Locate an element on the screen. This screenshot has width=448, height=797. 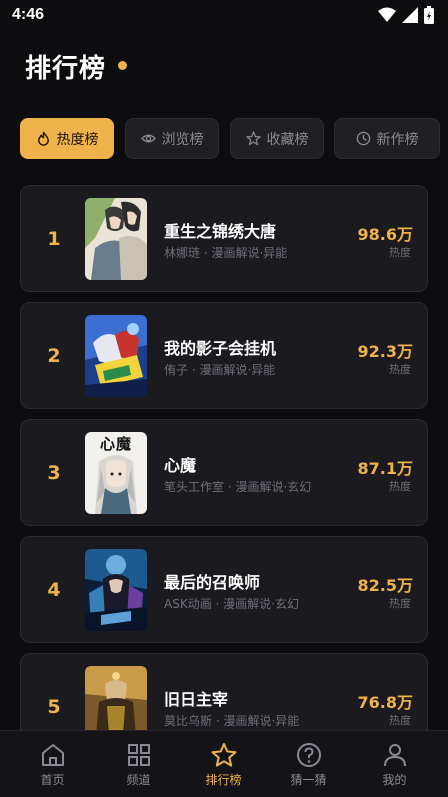
system-icons is located at coordinates (406, 15).